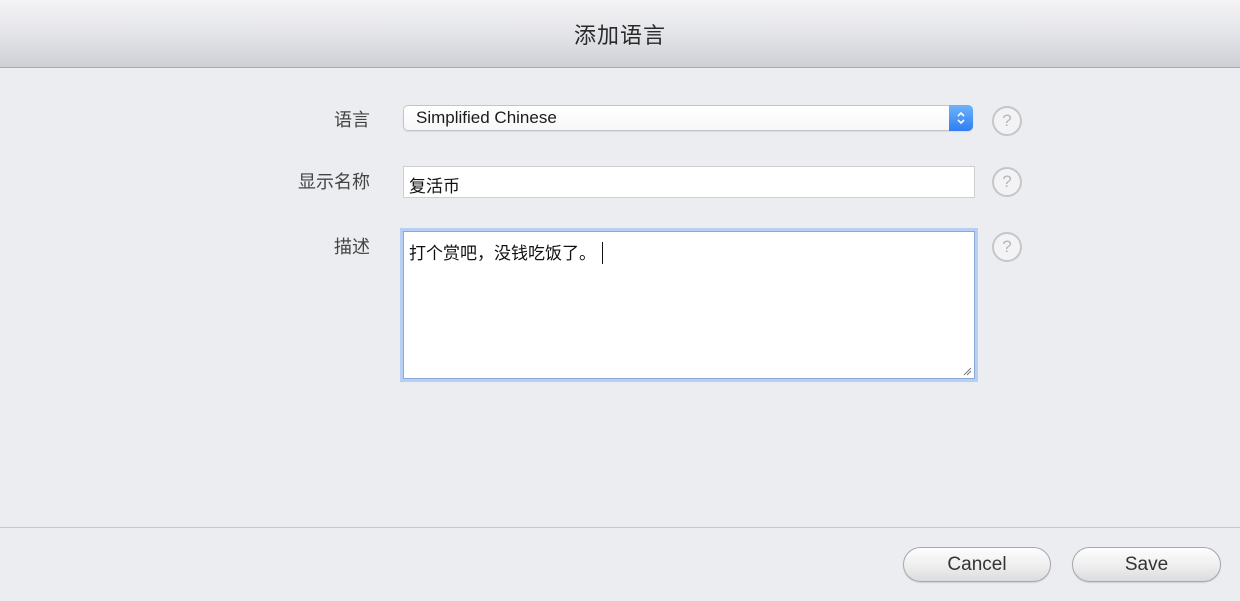 The height and width of the screenshot is (601, 1240). Describe the element at coordinates (688, 118) in the screenshot. I see `language-select: Simplified Chinese` at that location.